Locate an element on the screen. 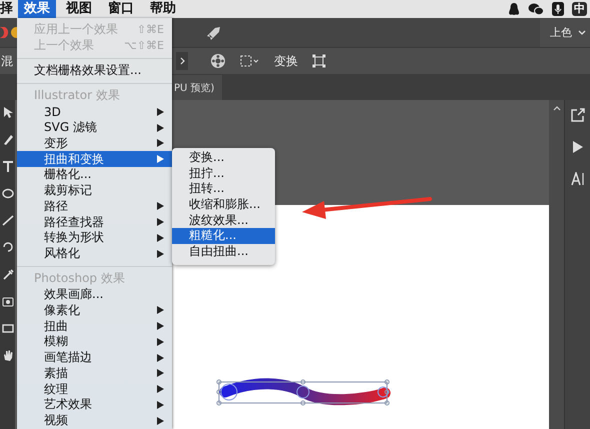  scroll-up-icon is located at coordinates (556, 108).